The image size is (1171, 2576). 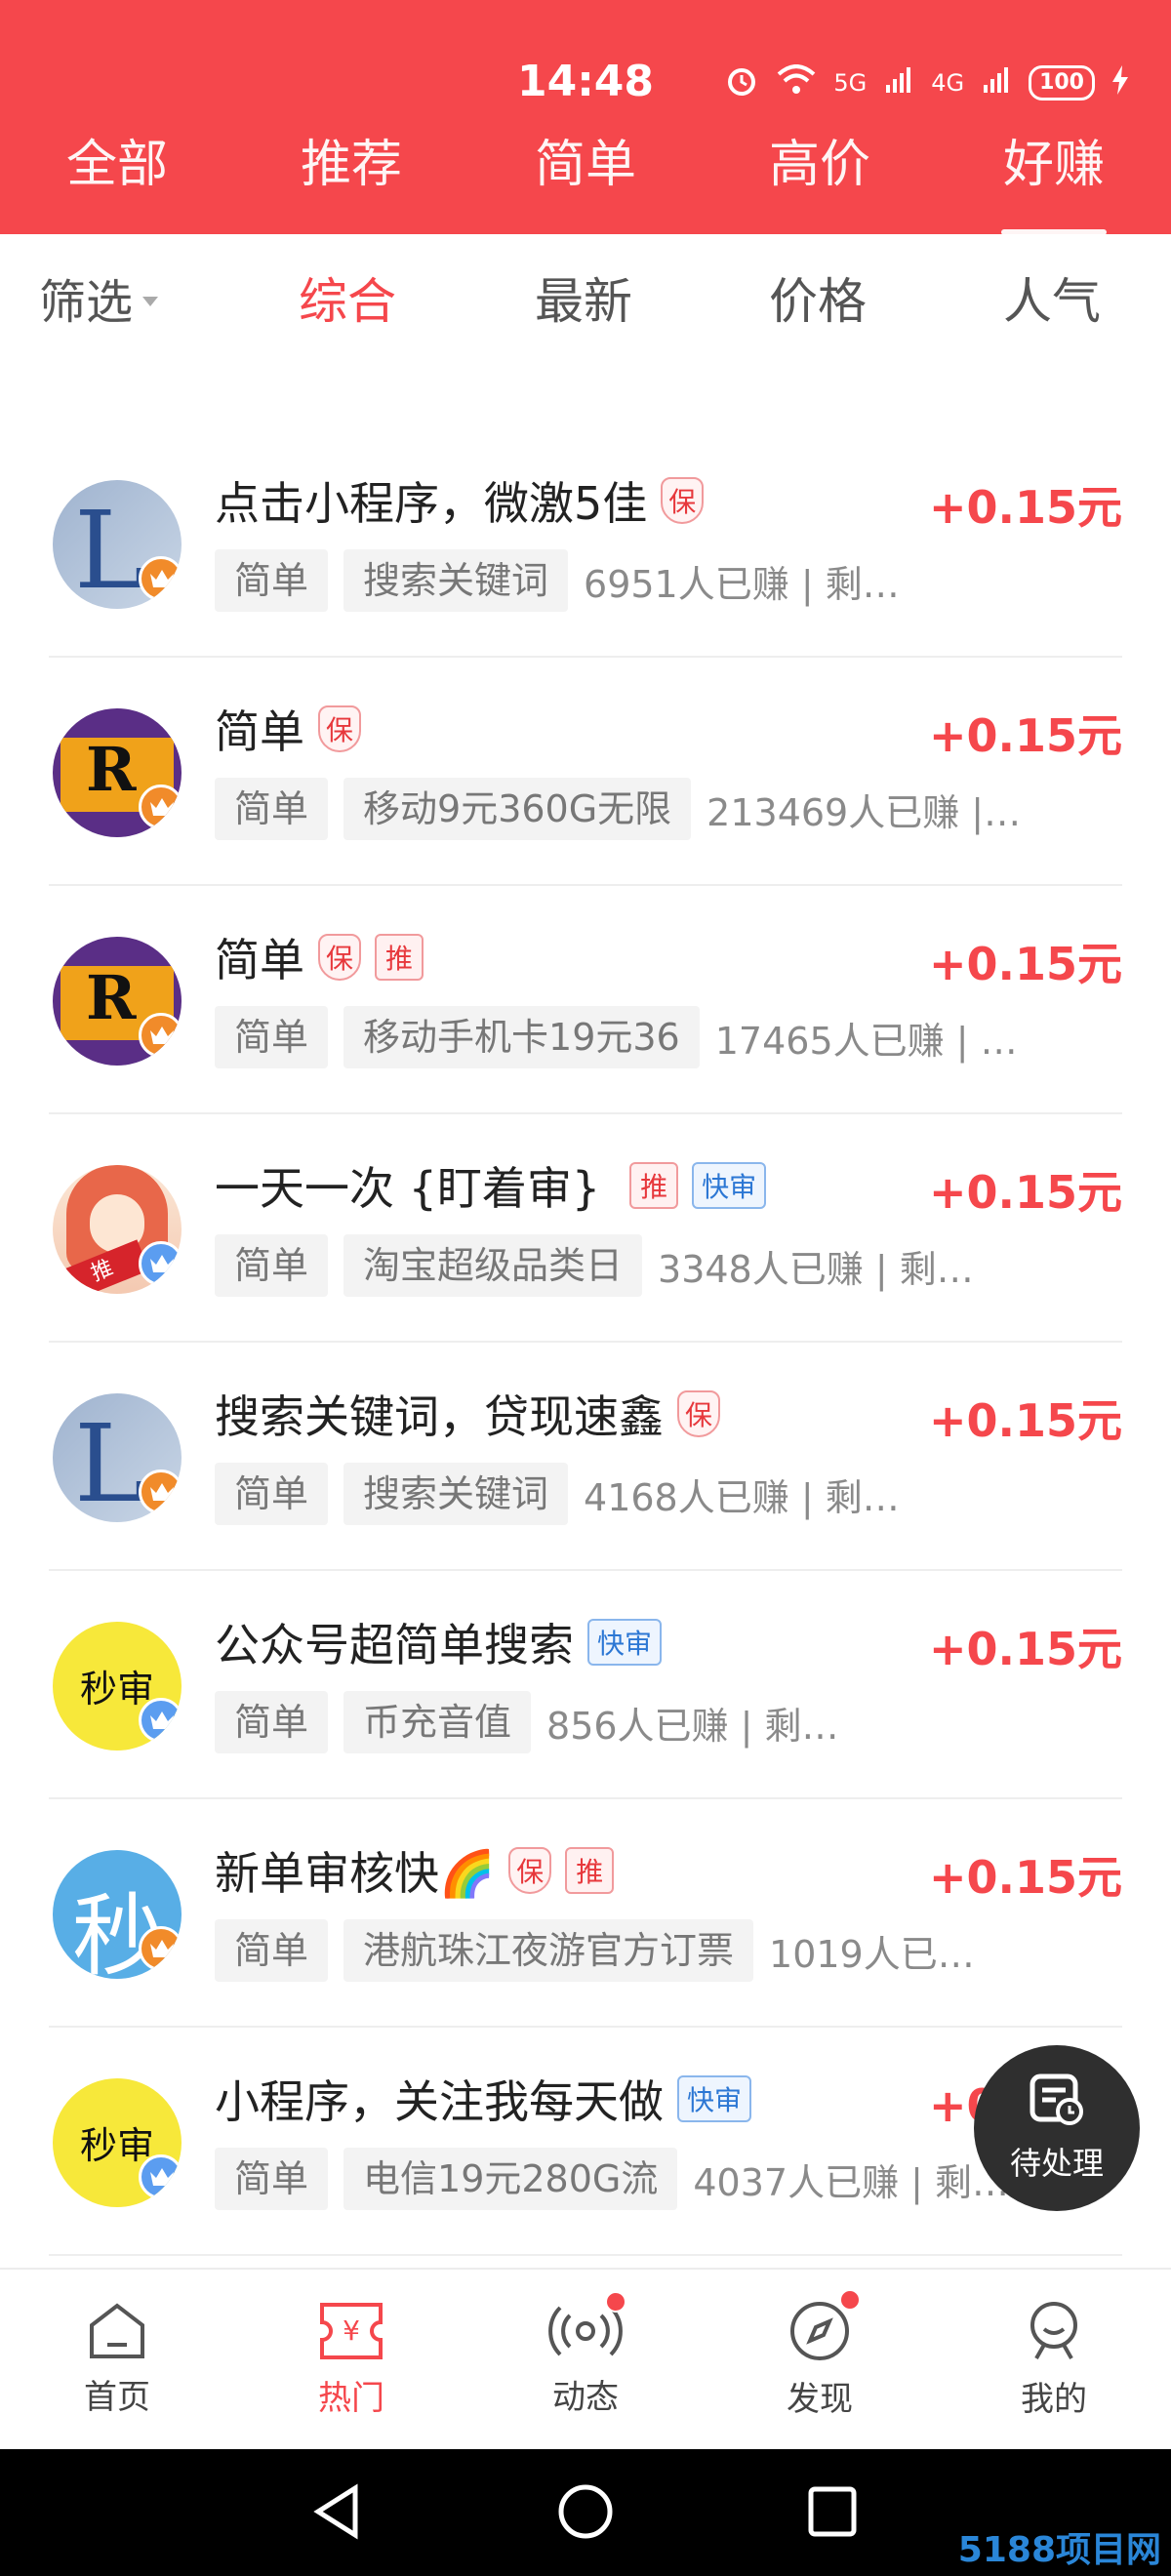 What do you see at coordinates (351, 159) in the screenshot?
I see `tab-recommend: 推荐` at bounding box center [351, 159].